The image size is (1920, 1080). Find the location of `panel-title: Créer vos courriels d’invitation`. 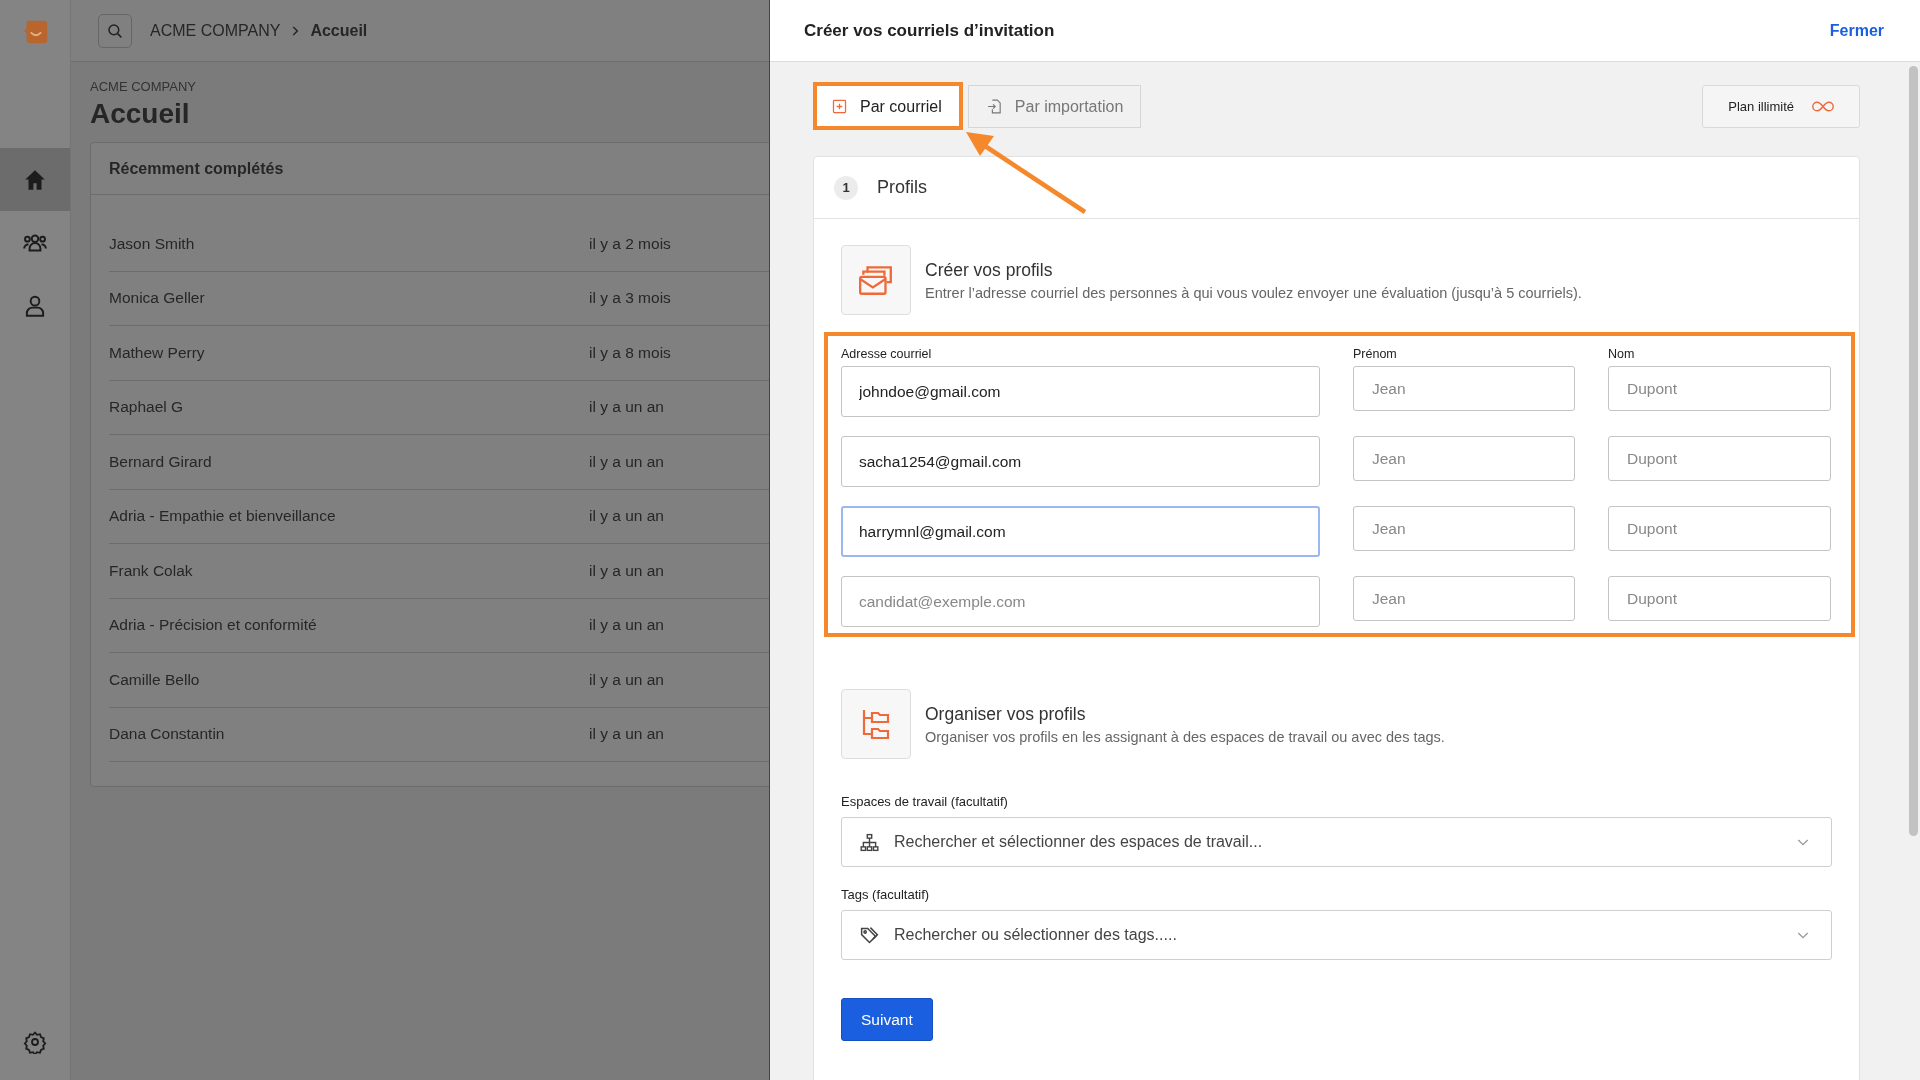

panel-title: Créer vos courriels d’invitation is located at coordinates (929, 30).